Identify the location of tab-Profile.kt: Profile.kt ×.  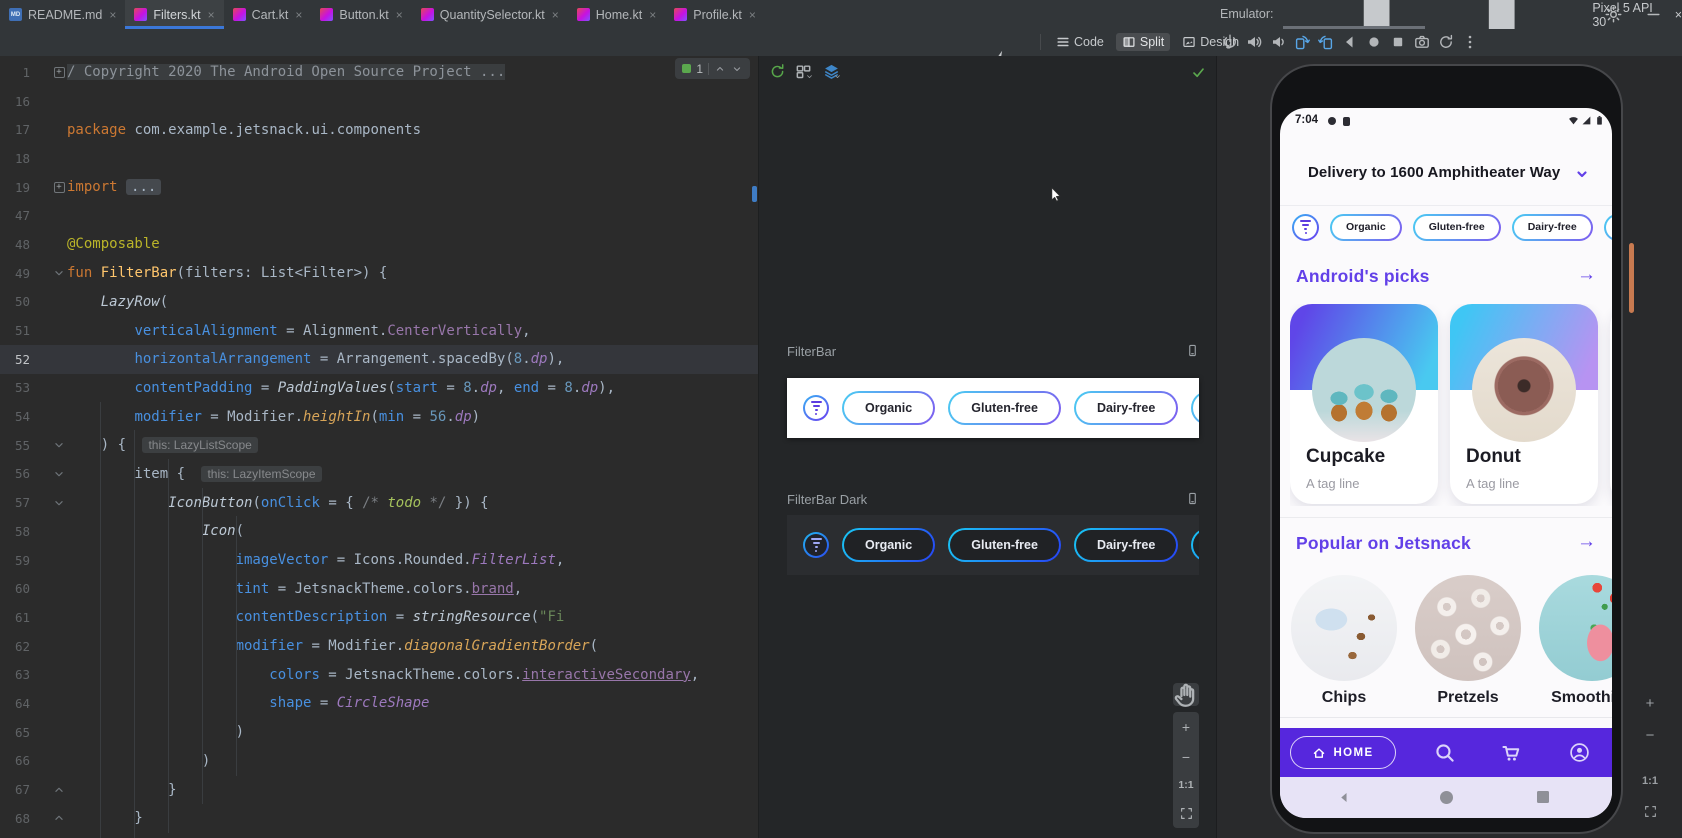
(715, 14).